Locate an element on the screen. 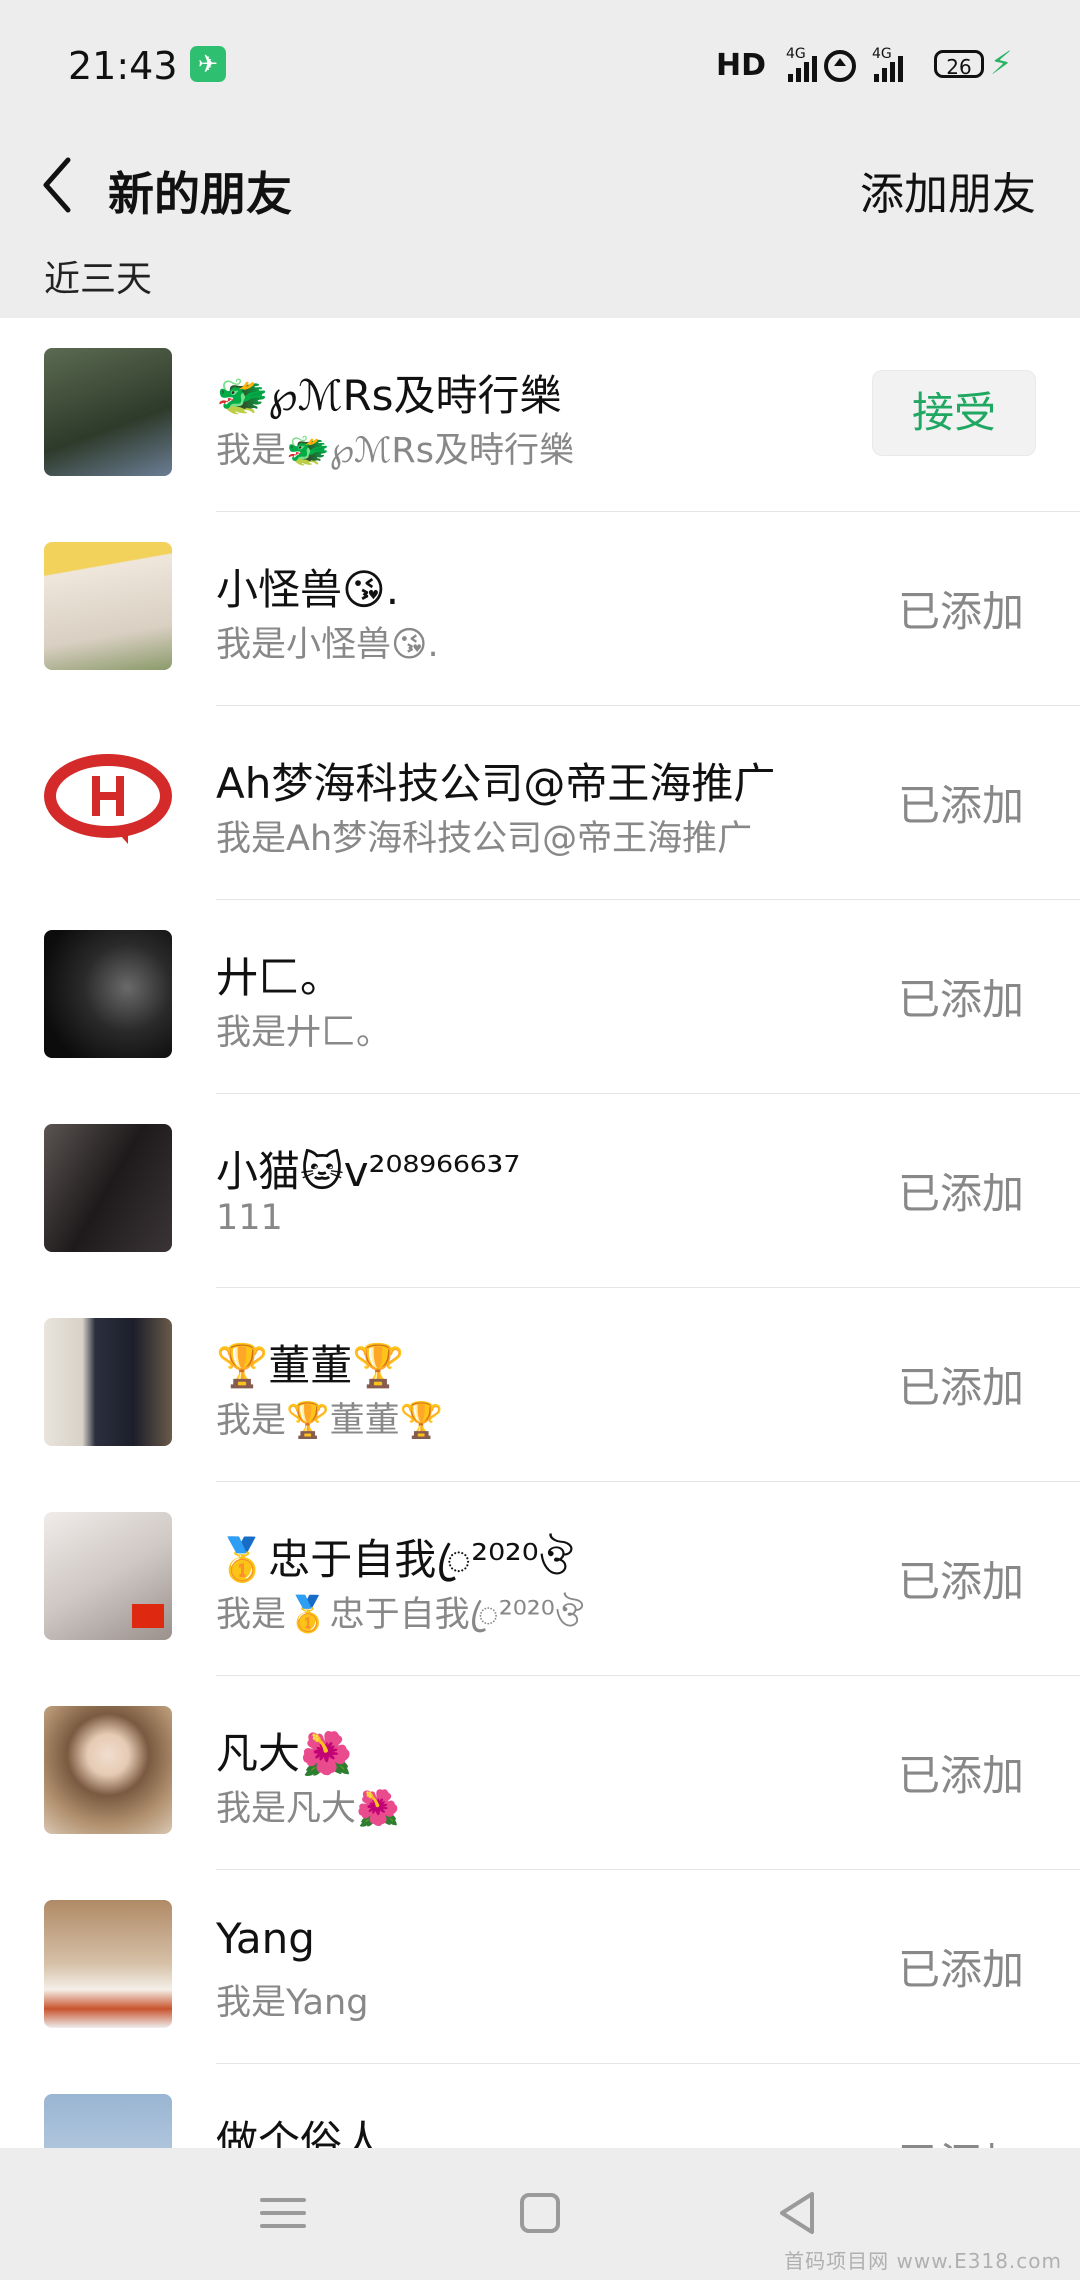 This screenshot has width=1080, height=2280. signal-icon: 4G is located at coordinates (887, 64).